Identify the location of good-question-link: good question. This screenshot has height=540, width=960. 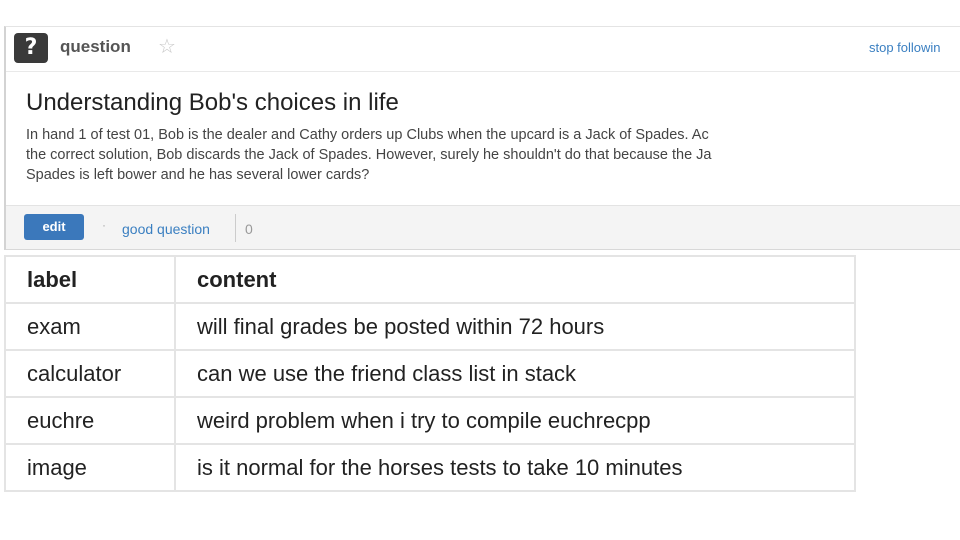
(166, 229).